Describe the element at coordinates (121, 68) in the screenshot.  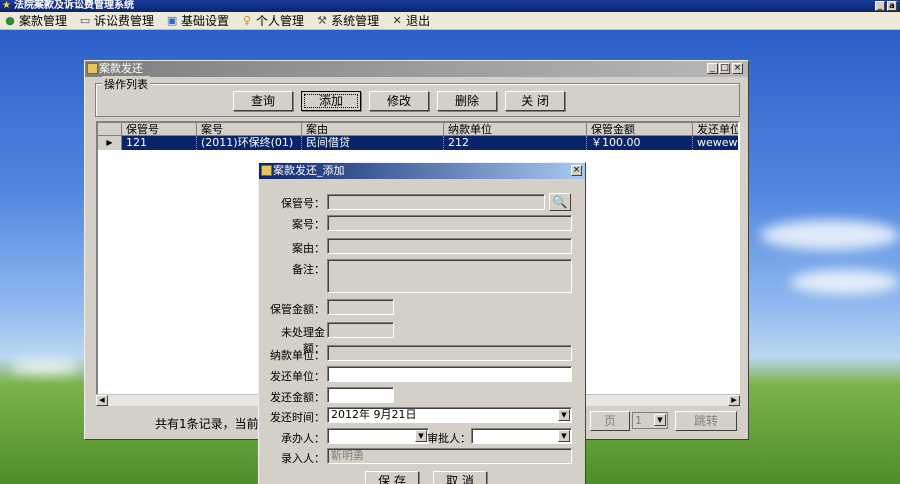
I see `case-window-title: 案款发还` at that location.